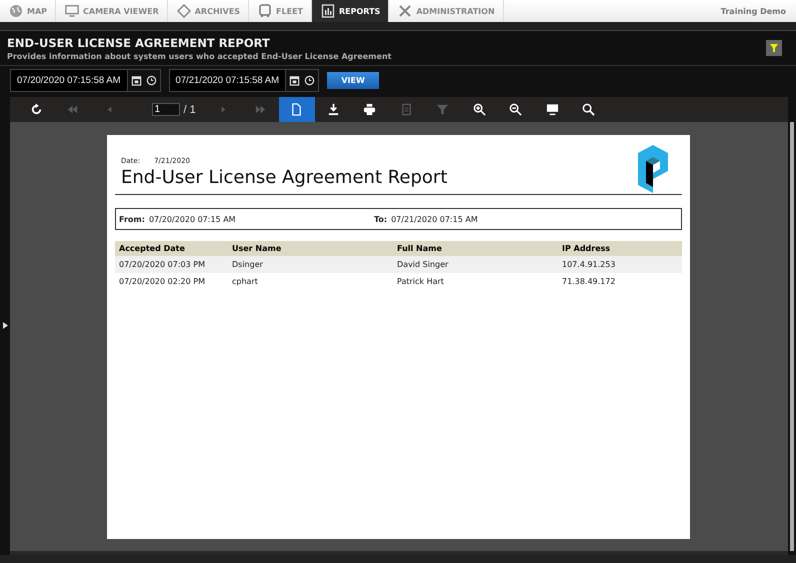 The width and height of the screenshot is (796, 563). Describe the element at coordinates (199, 56) in the screenshot. I see `page-subtitle: Provides information about system users who accepted End-User License Agreement` at that location.